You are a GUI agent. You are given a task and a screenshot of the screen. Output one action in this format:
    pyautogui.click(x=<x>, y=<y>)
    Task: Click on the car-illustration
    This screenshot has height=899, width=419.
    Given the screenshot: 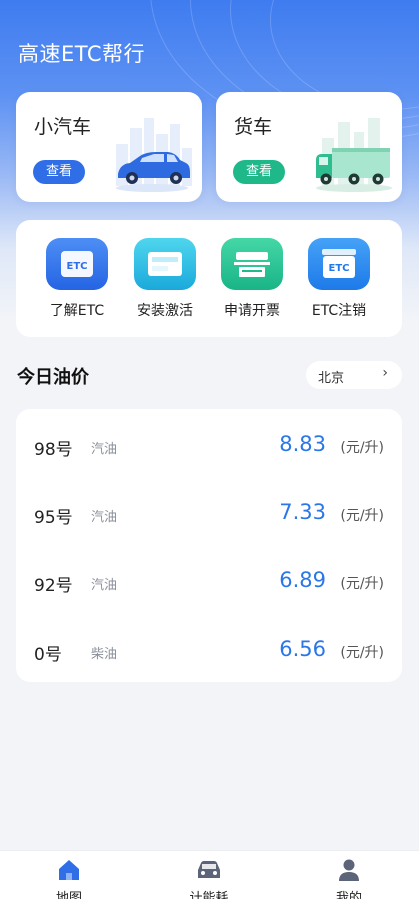 What is the action you would take?
    pyautogui.click(x=154, y=155)
    